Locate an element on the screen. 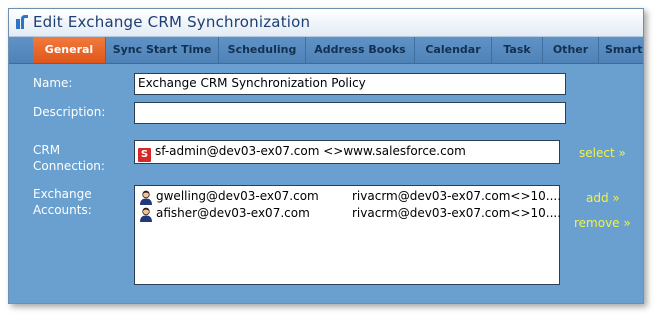  tab-smart: Smart is located at coordinates (621, 50).